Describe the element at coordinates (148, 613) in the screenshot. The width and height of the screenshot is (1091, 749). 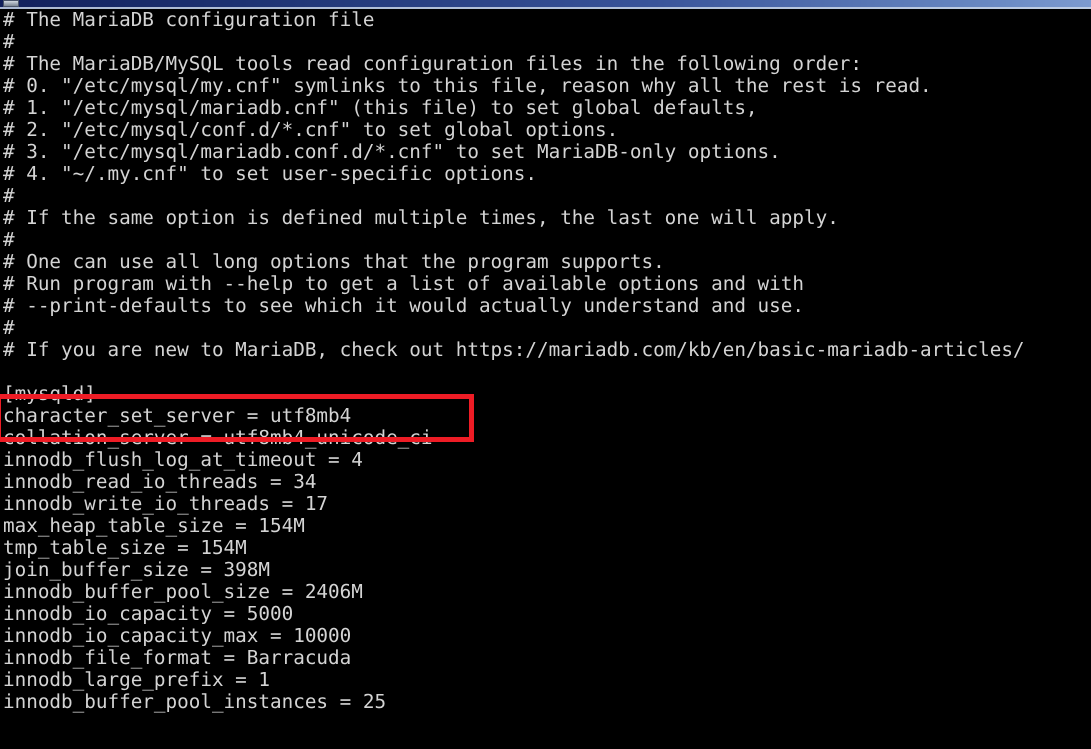
I see `terminal-line: innodb_io_capacity = 5000` at that location.